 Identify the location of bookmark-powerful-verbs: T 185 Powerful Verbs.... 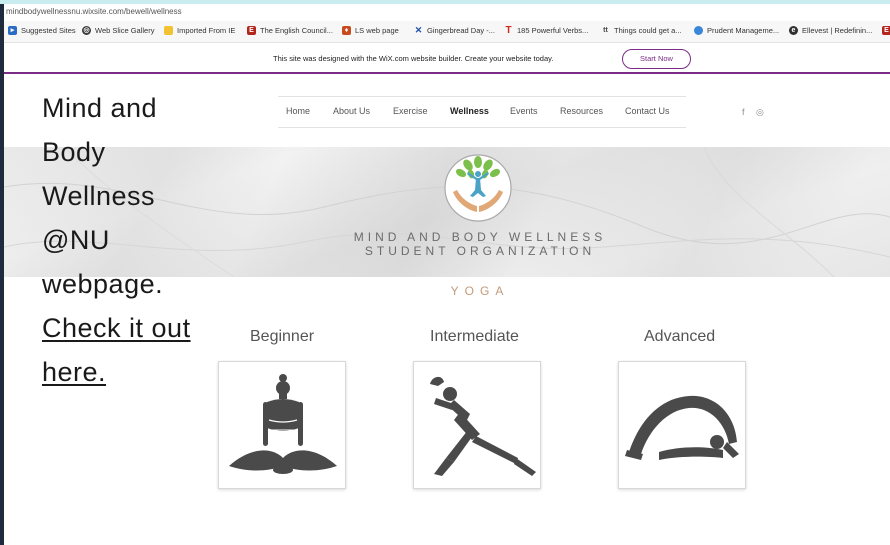
(546, 30).